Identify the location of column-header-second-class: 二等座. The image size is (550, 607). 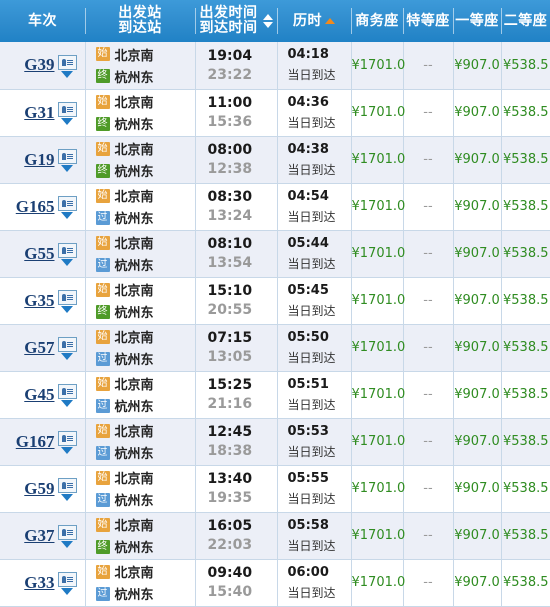
(525, 21).